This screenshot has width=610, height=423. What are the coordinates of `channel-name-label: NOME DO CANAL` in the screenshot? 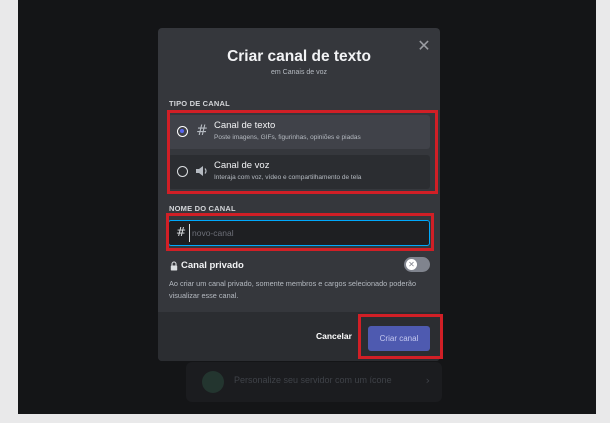 It's located at (202, 208).